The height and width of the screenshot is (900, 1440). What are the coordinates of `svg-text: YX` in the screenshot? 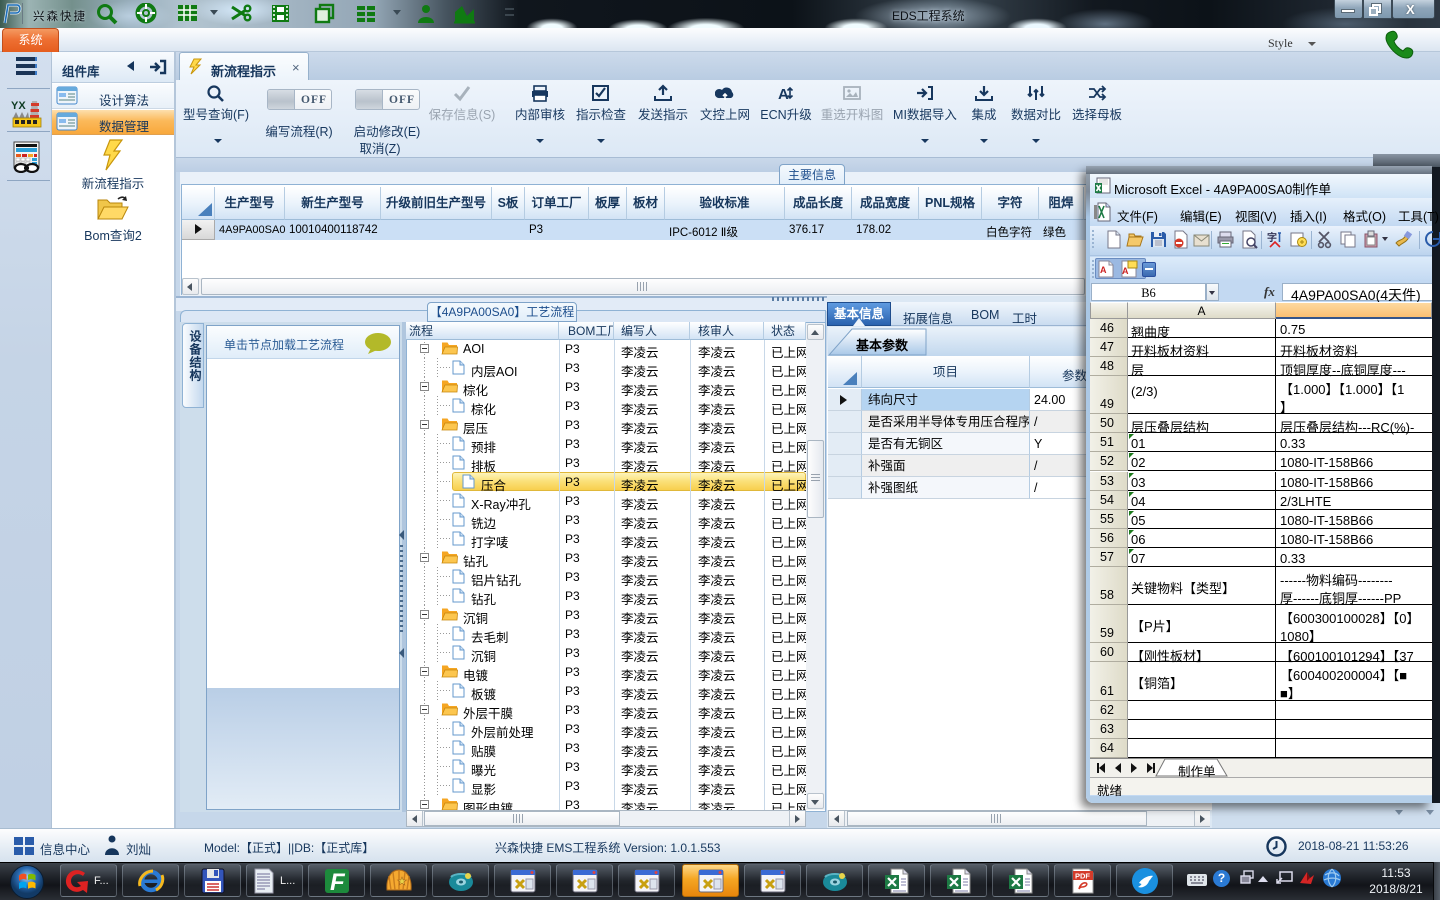 It's located at (18, 106).